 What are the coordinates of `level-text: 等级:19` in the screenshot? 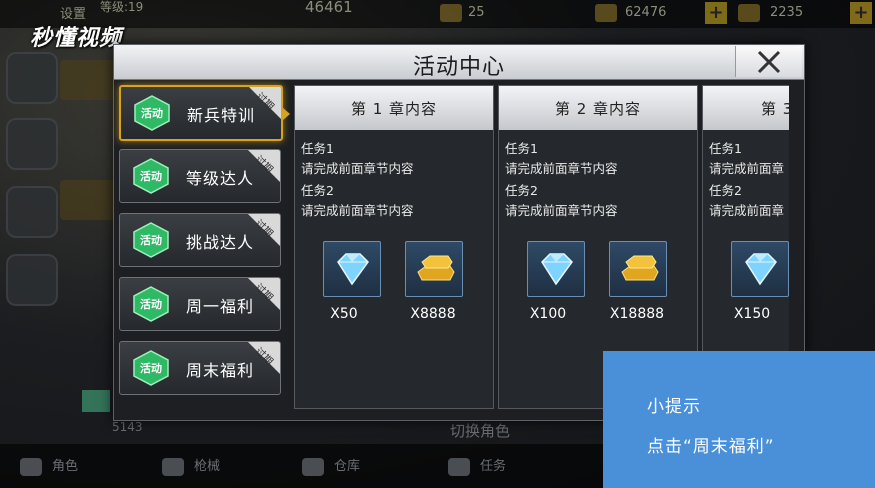 It's located at (122, 7).